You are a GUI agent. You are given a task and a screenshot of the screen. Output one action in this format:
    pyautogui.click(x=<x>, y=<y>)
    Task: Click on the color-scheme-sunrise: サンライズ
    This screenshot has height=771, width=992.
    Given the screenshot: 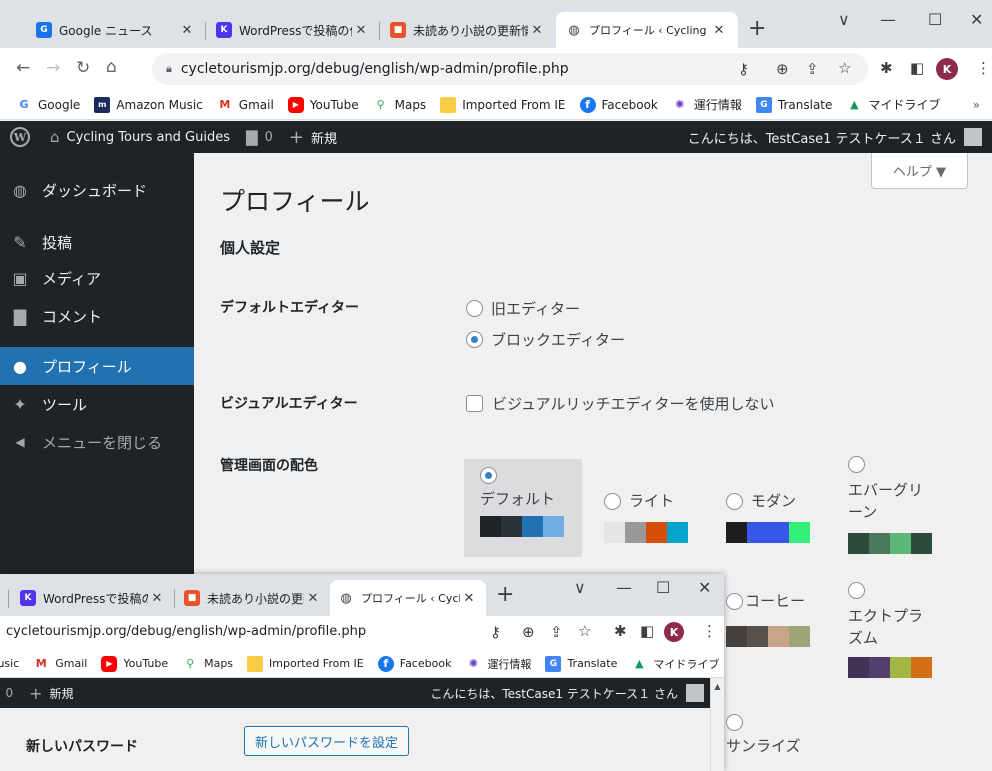 What is the action you would take?
    pyautogui.click(x=763, y=735)
    